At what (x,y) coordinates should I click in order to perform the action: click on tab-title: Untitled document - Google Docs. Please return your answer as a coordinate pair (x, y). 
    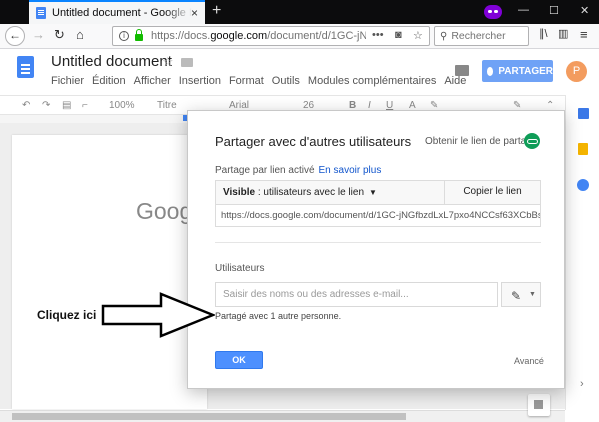
    Looking at the image, I should click on (122, 13).